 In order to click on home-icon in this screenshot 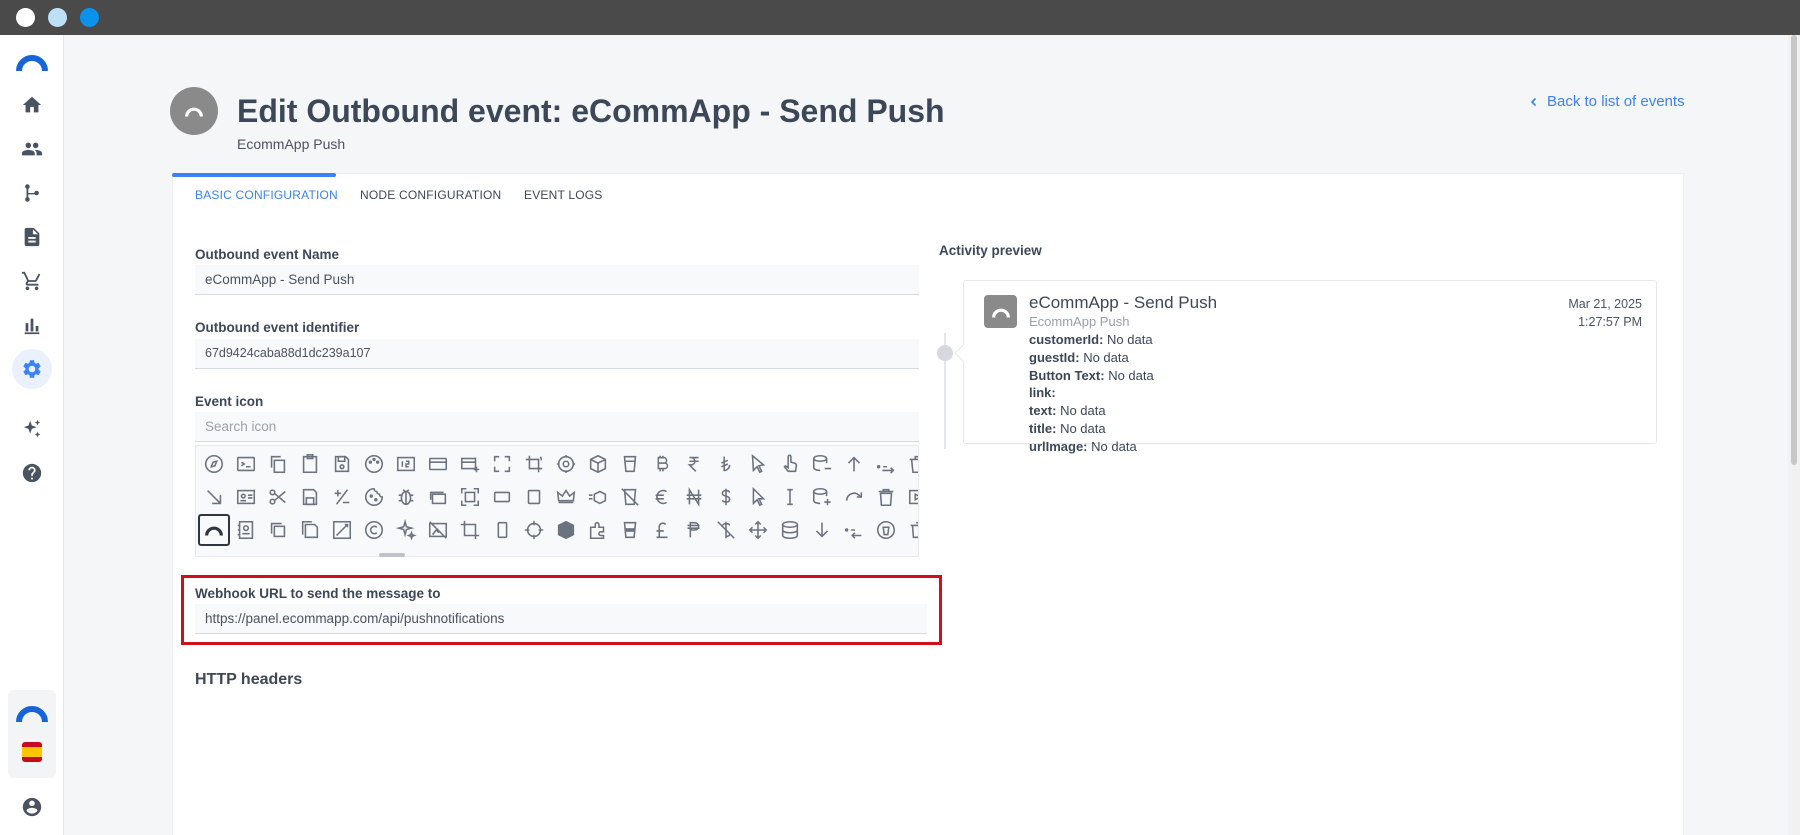, I will do `click(32, 105)`.